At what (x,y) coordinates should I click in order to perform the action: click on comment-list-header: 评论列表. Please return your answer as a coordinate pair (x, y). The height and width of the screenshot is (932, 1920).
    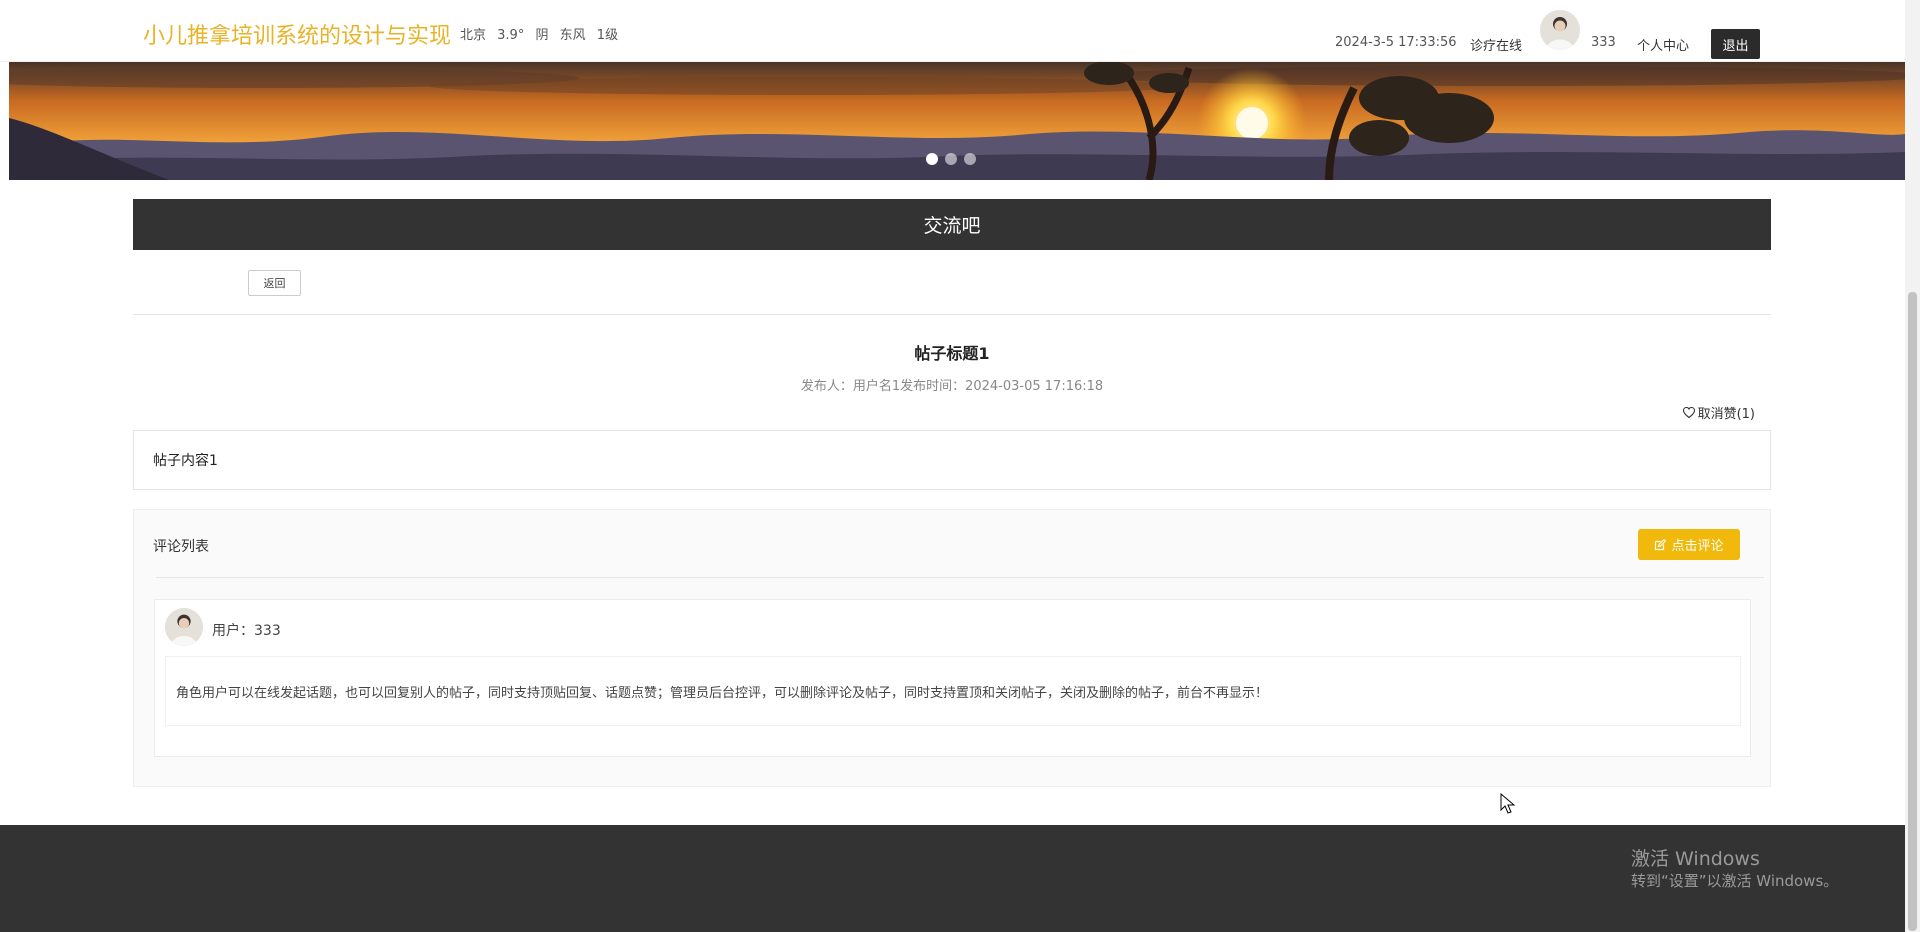
    Looking at the image, I should click on (181, 547).